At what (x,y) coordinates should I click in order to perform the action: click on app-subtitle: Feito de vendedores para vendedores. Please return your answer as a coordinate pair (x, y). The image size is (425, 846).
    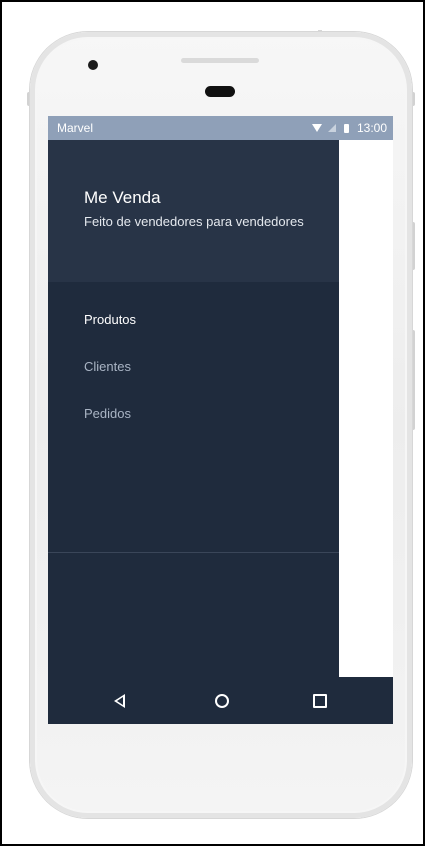
    Looking at the image, I should click on (194, 221).